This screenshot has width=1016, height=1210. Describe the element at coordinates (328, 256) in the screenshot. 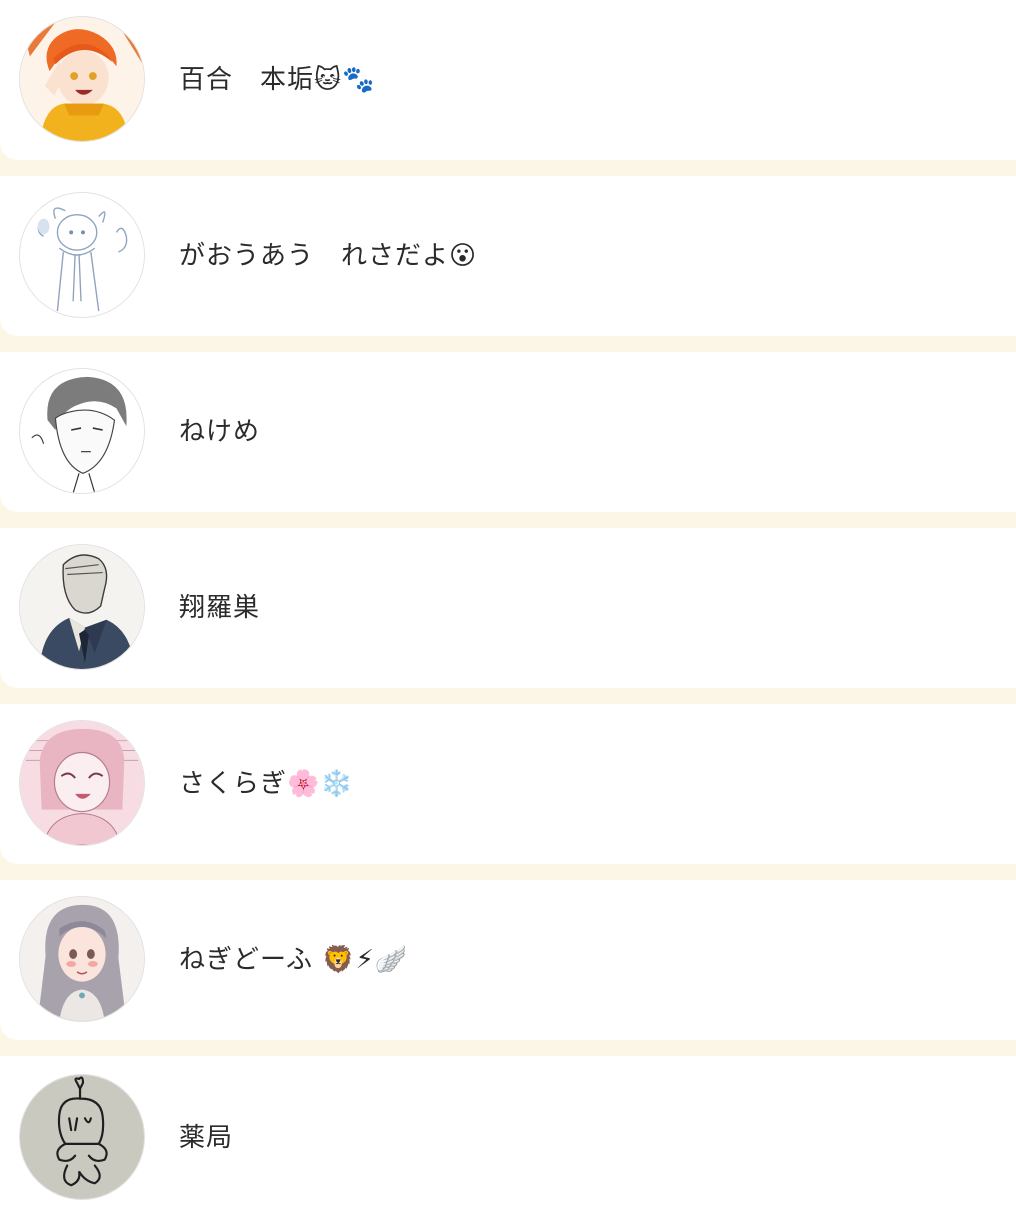

I see `user-name: がおうあう れさだよ😮` at that location.